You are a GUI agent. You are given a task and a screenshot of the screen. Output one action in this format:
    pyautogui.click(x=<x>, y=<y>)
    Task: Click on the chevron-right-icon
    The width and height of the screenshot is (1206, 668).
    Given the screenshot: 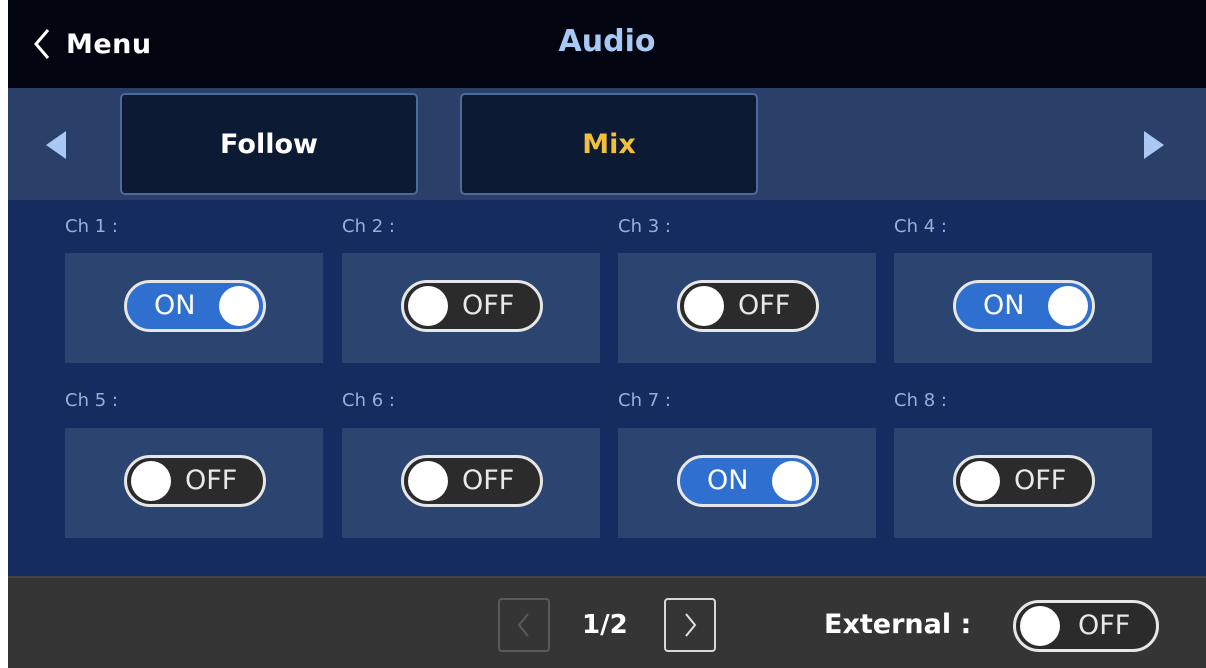 What is the action you would take?
    pyautogui.click(x=691, y=625)
    